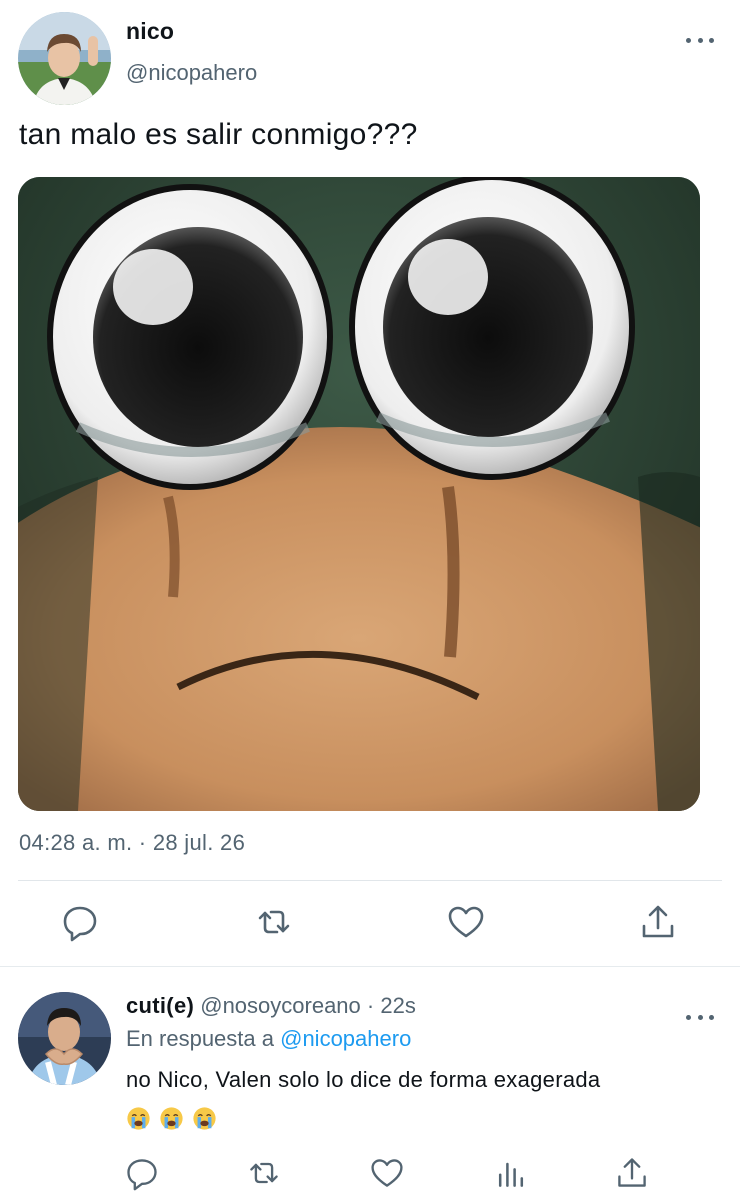 The width and height of the screenshot is (740, 1200). Describe the element at coordinates (397, 1005) in the screenshot. I see `reply-time: 22s` at that location.